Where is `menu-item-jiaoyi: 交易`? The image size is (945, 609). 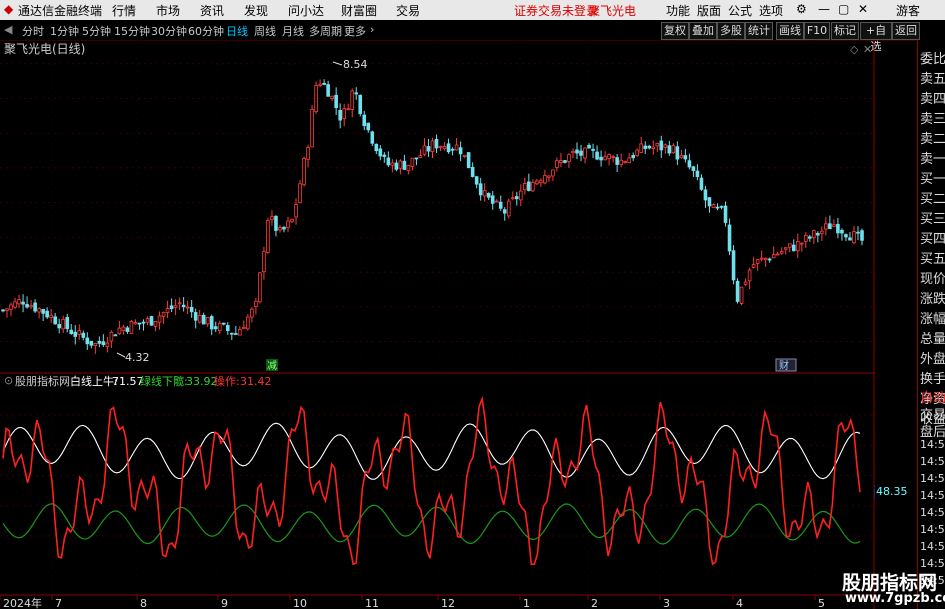 menu-item-jiaoyi: 交易 is located at coordinates (408, 10).